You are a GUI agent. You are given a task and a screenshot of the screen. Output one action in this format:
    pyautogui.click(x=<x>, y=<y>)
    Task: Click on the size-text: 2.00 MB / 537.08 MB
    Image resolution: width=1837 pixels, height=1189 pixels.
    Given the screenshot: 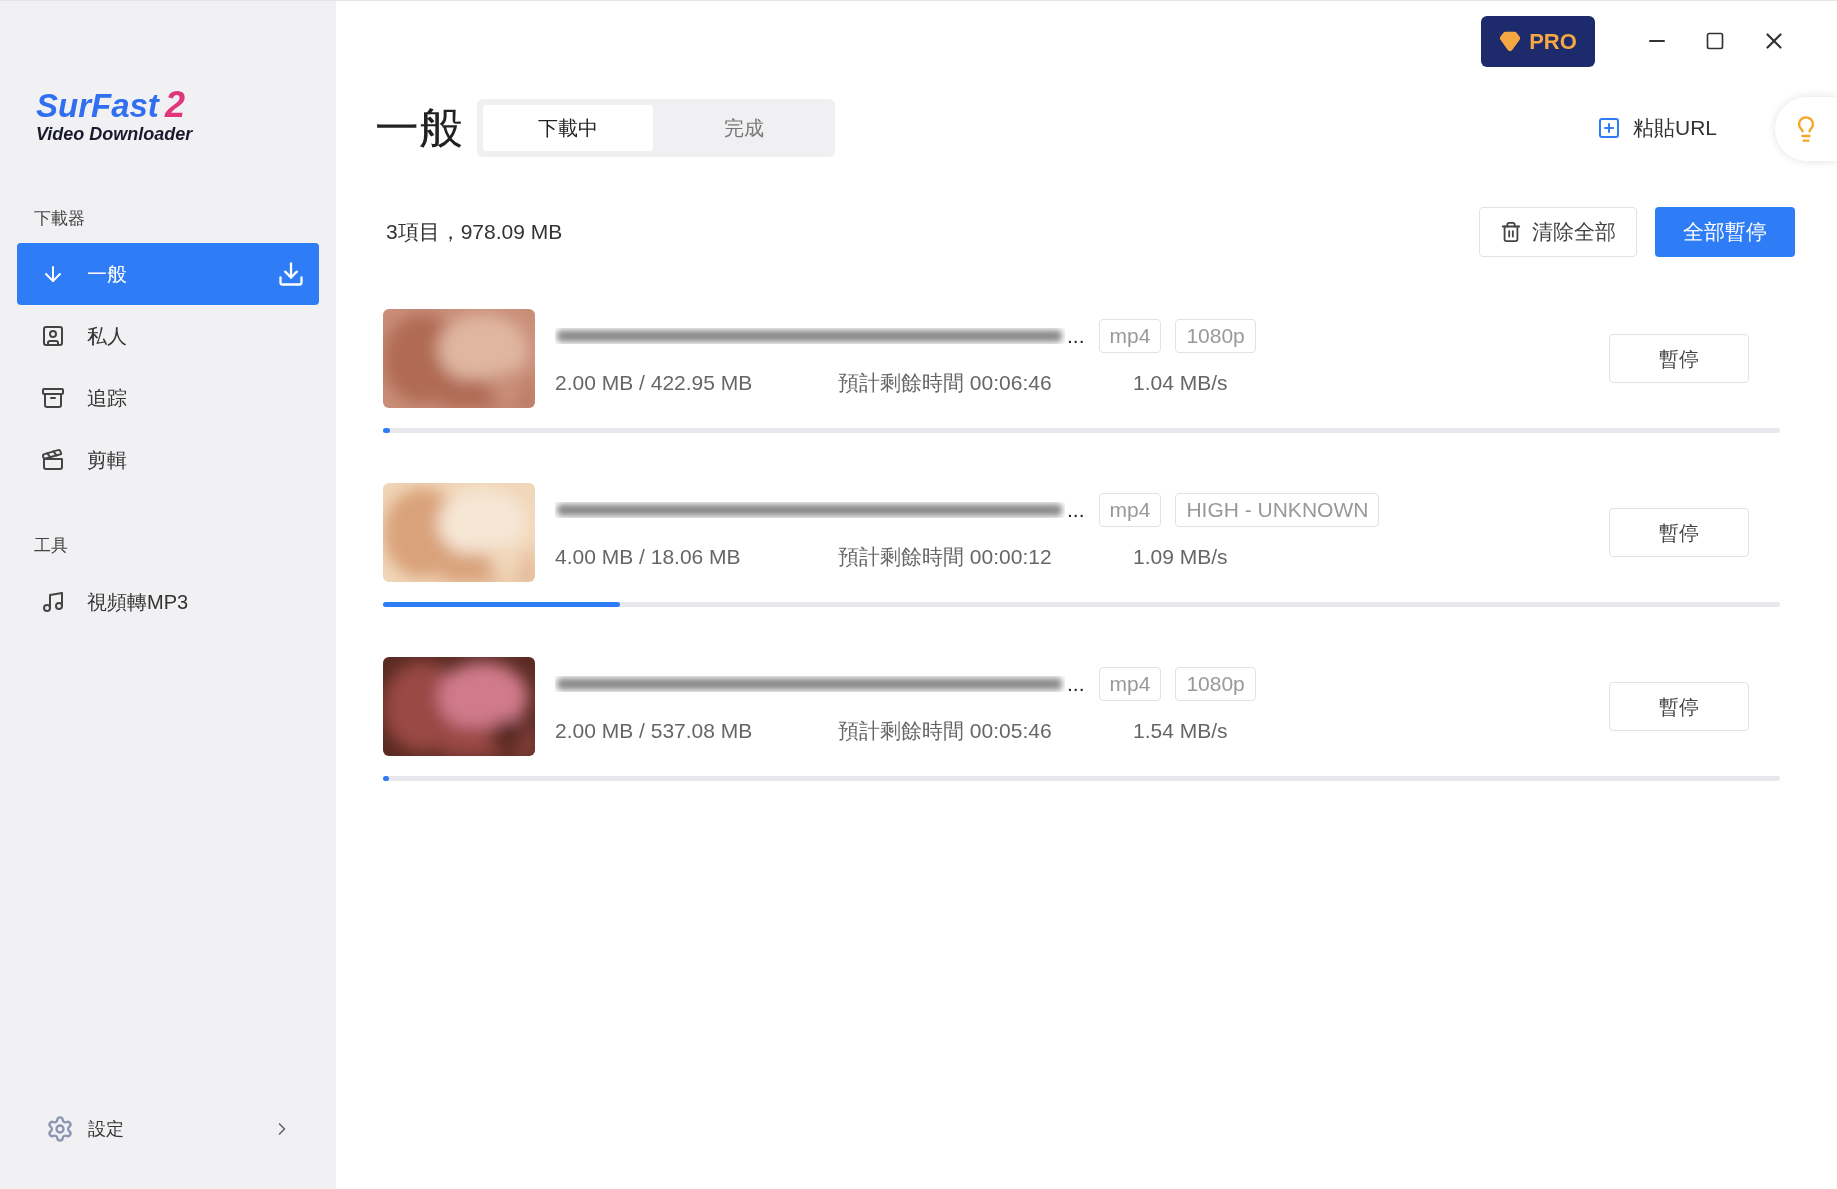 What is the action you would take?
    pyautogui.click(x=654, y=730)
    